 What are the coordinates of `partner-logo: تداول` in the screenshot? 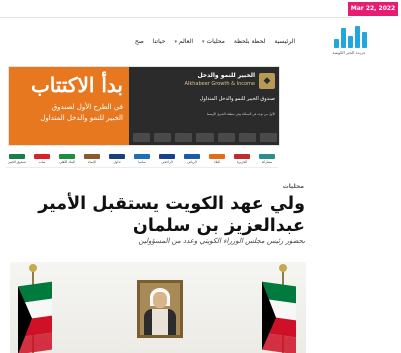 It's located at (117, 158).